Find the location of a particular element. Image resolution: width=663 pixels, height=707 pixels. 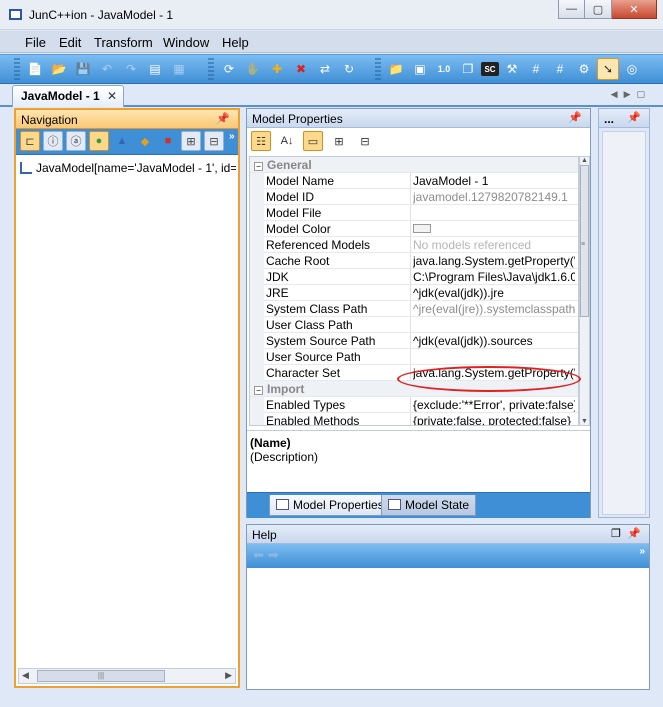

refresh-icon: ⟳ is located at coordinates (229, 69).